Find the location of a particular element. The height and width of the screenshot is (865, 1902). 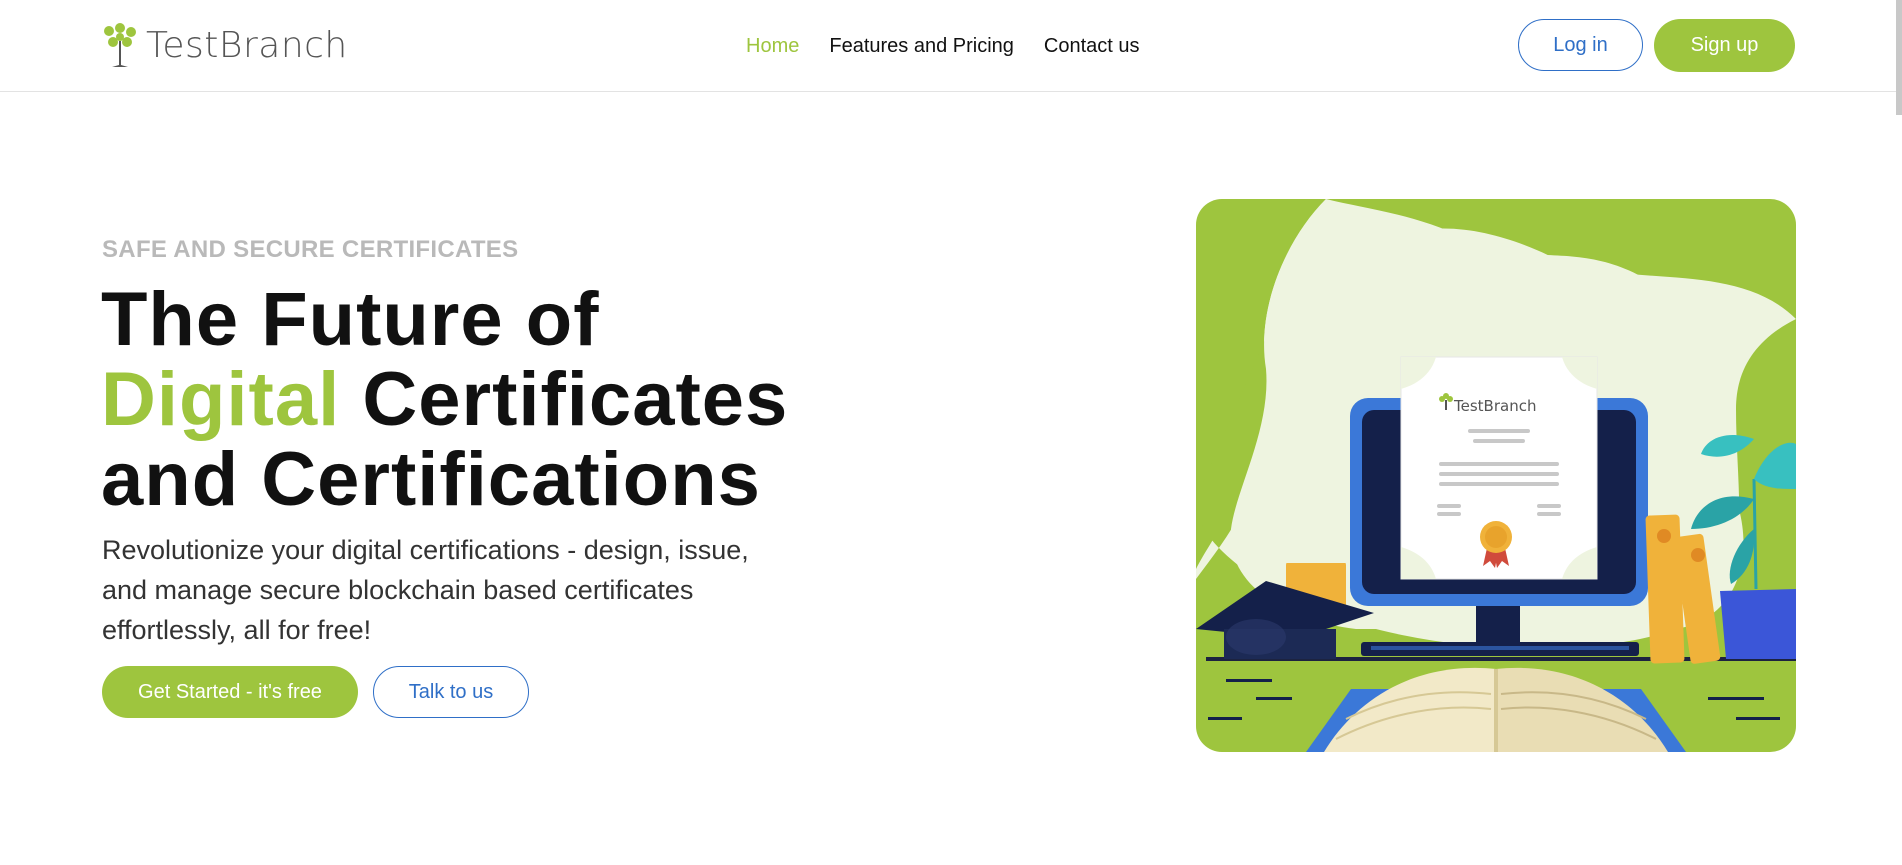

nav-contact: Contact us is located at coordinates (1092, 46).